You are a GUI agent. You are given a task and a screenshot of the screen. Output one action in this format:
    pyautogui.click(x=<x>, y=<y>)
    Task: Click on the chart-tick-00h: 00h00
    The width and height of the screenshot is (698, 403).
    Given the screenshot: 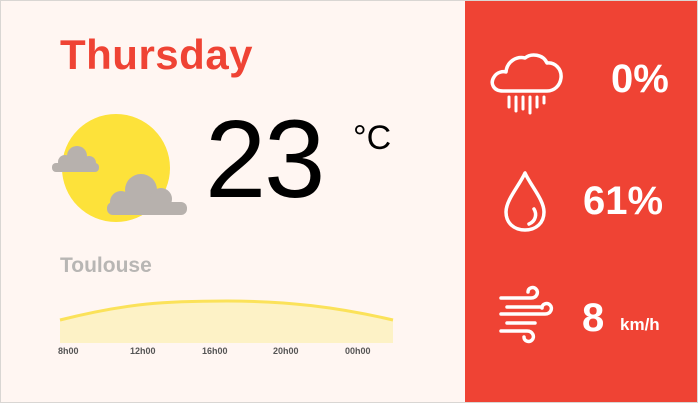 What is the action you would take?
    pyautogui.click(x=358, y=351)
    